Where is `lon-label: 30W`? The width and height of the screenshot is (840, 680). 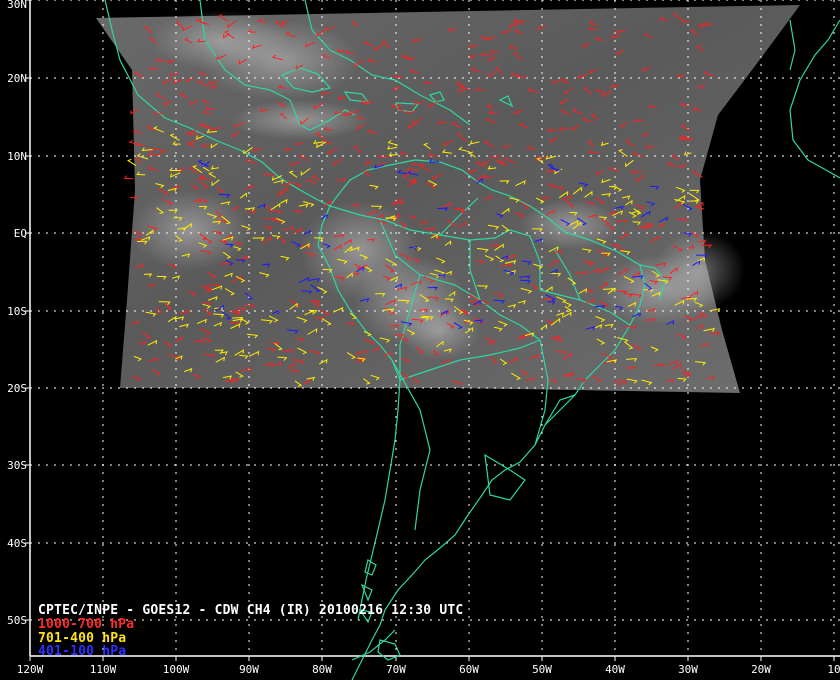 lon-label: 30W is located at coordinates (688, 669).